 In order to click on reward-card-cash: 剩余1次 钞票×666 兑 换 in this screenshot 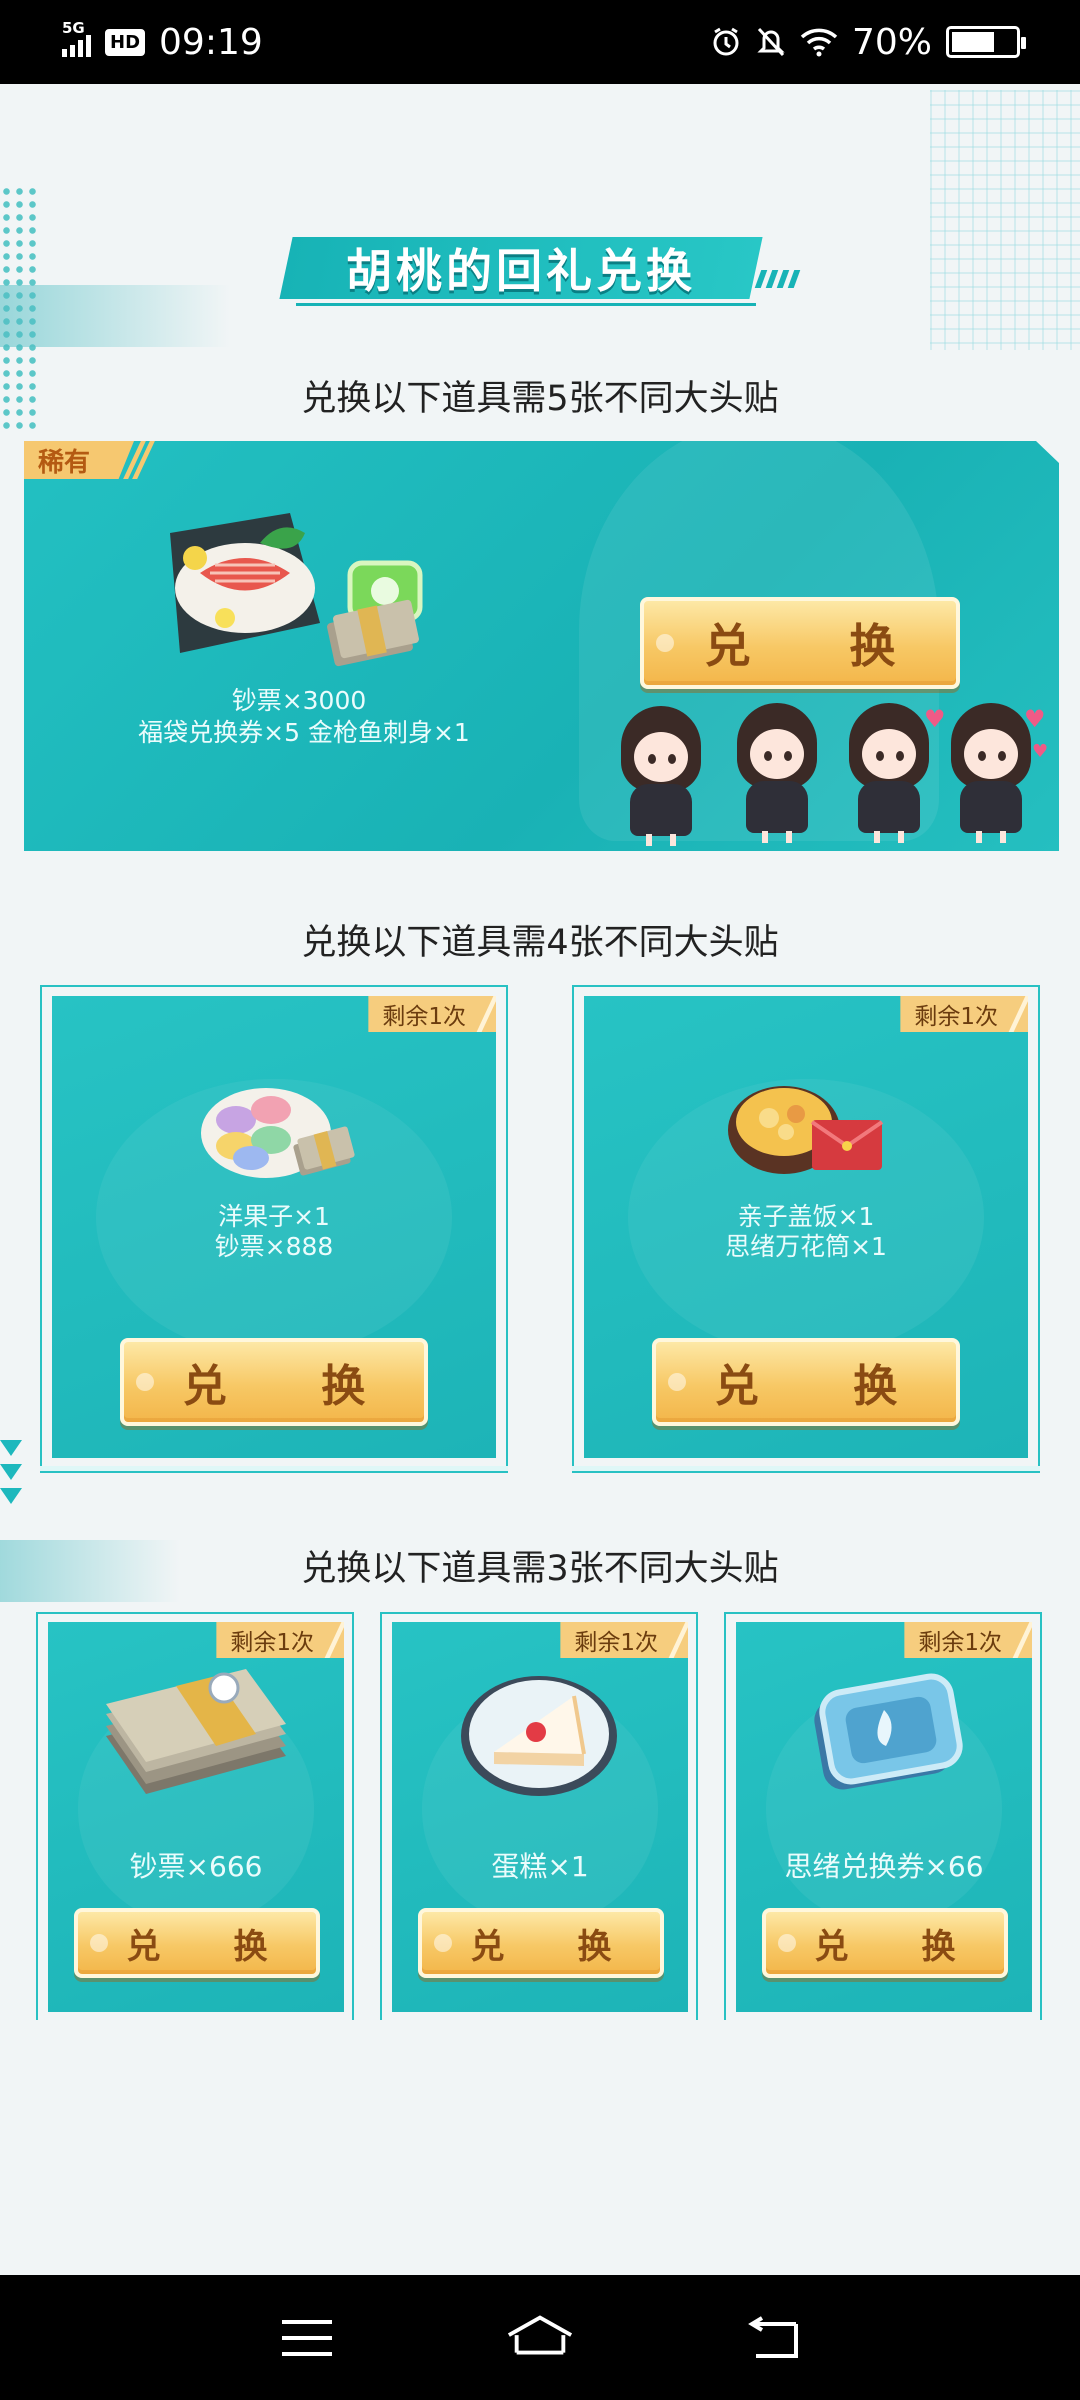, I will do `click(196, 1817)`.